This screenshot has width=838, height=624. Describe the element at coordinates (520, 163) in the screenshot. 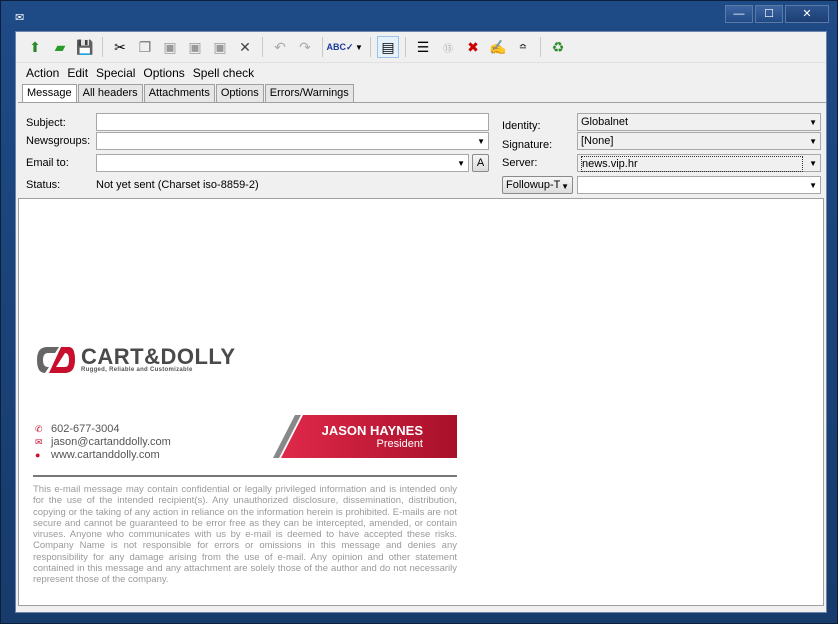

I see `server-label: Server:` at that location.